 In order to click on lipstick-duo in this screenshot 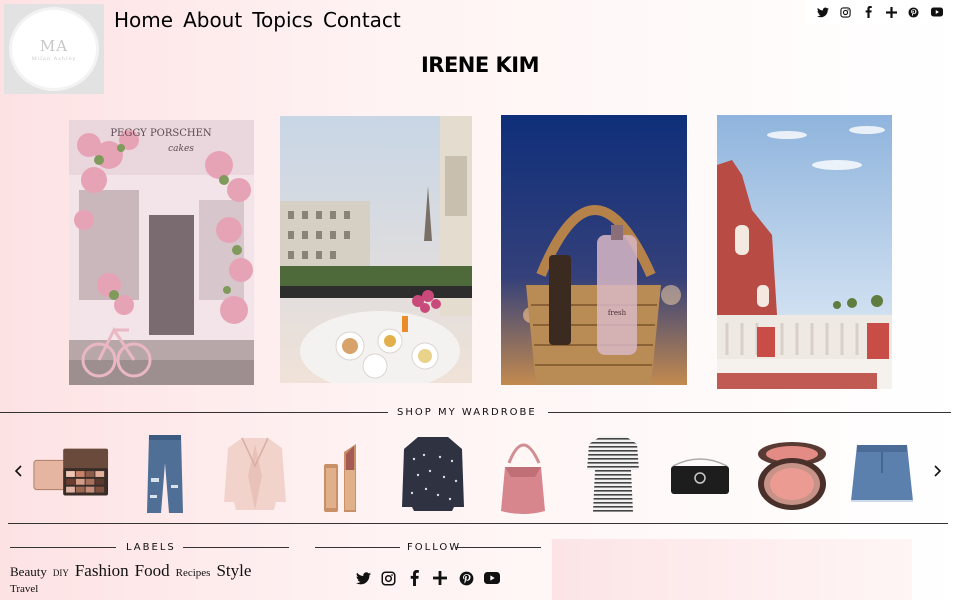, I will do `click(343, 474)`.